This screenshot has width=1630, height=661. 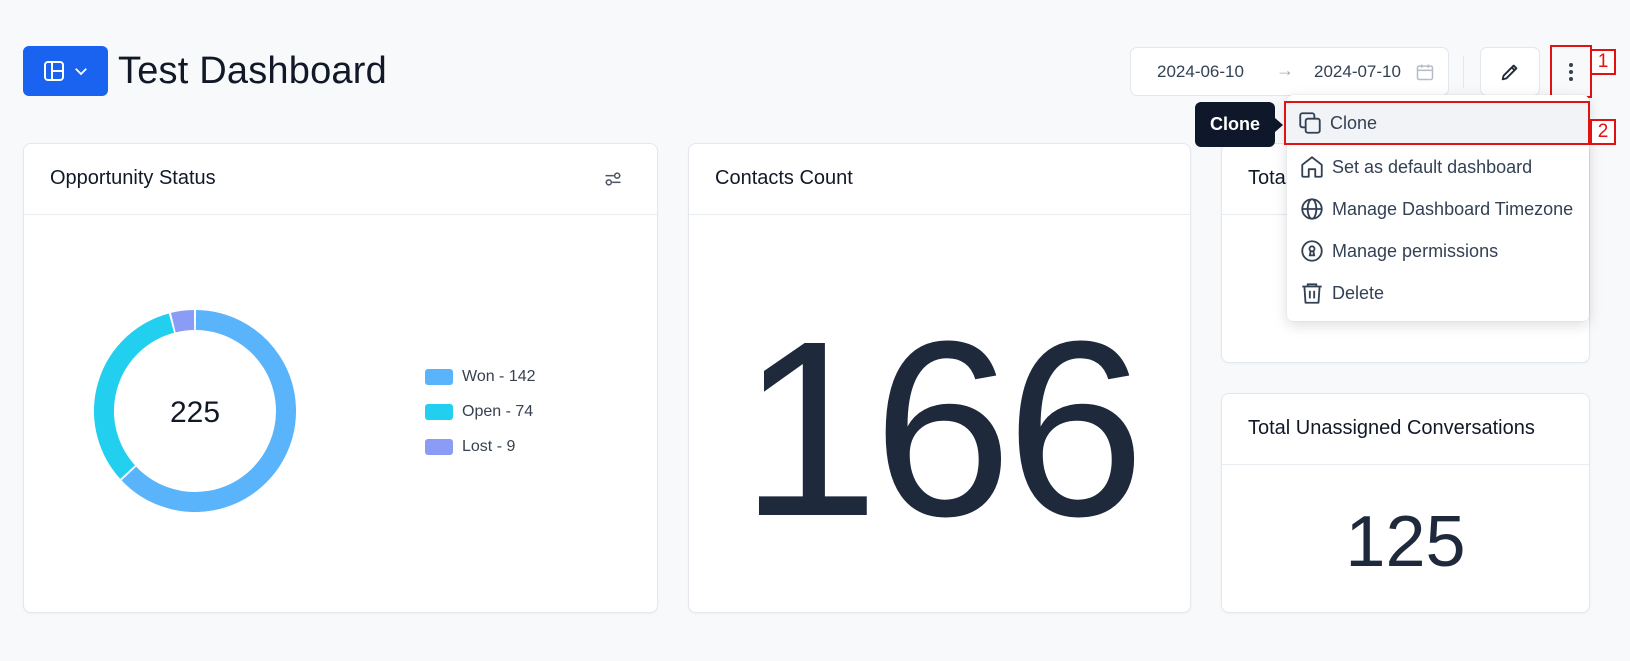 What do you see at coordinates (252, 71) in the screenshot?
I see `page-title: Test Dashboard` at bounding box center [252, 71].